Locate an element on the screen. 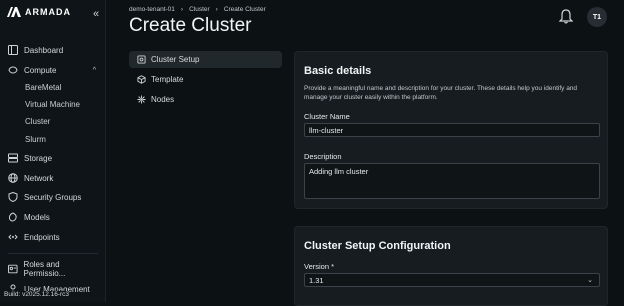 This screenshot has height=306, width=624. step-label: Nodes is located at coordinates (163, 99).